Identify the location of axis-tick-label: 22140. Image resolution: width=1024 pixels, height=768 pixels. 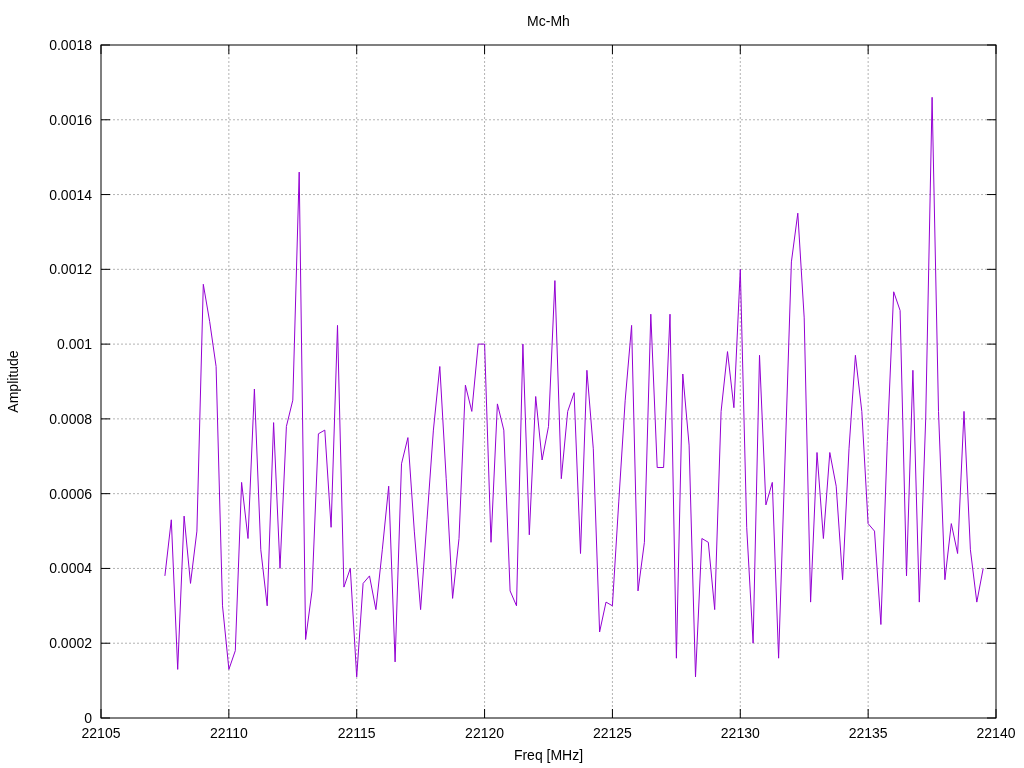
(996, 733).